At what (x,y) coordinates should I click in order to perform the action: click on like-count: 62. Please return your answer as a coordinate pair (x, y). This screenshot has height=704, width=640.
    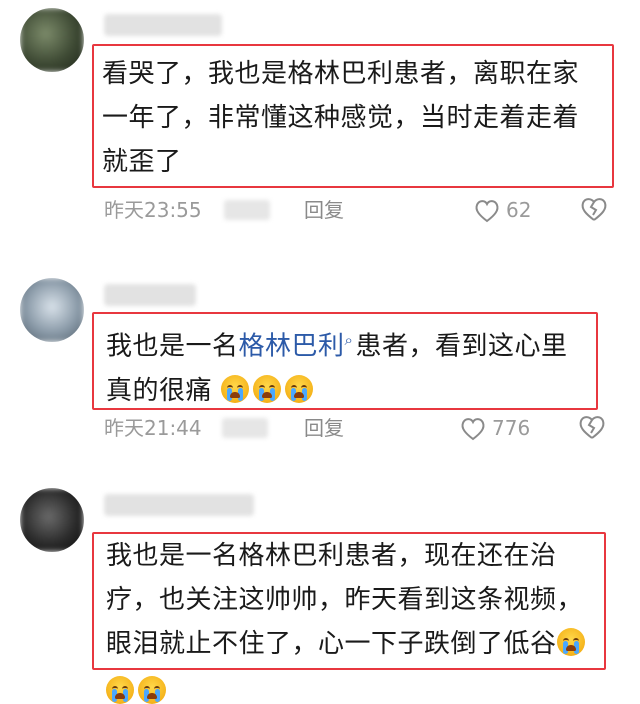
    Looking at the image, I should click on (519, 210).